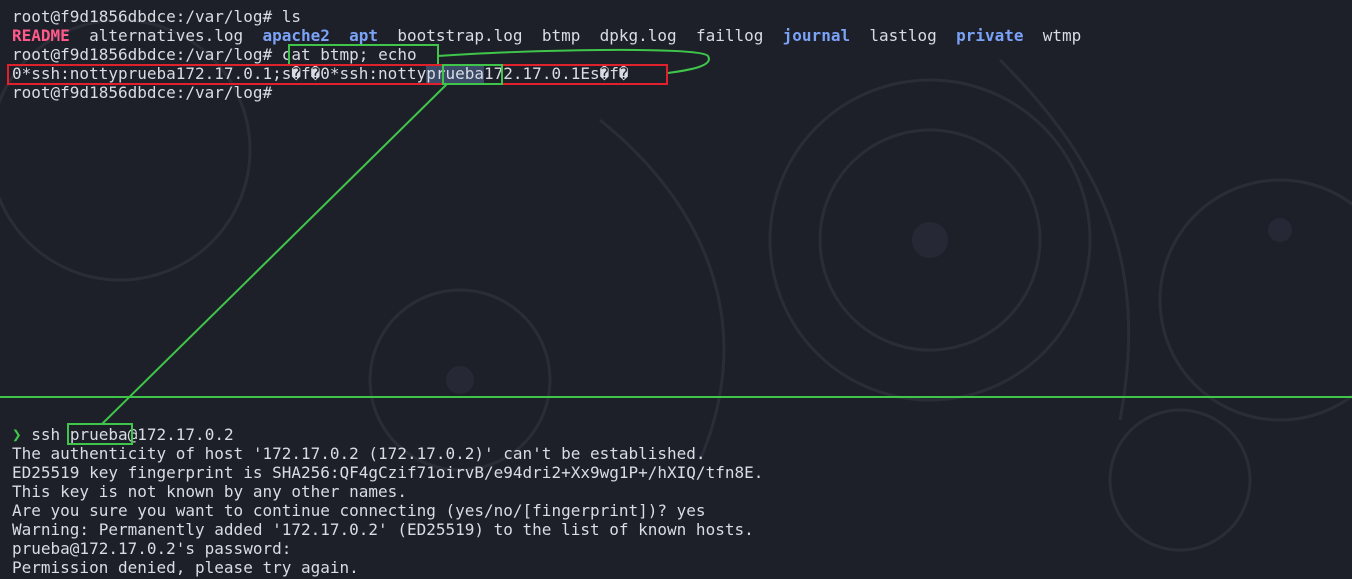  What do you see at coordinates (296, 35) in the screenshot?
I see `ls-entry-apache2: apache2` at bounding box center [296, 35].